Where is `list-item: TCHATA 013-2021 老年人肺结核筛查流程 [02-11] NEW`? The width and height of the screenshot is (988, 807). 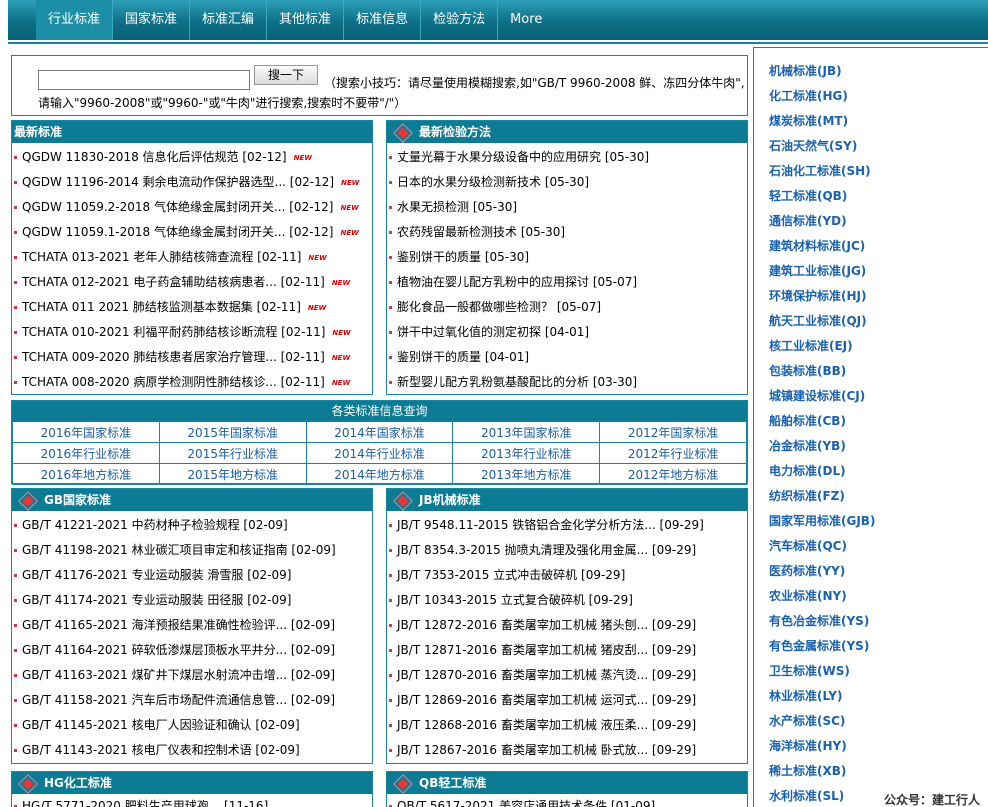 list-item: TCHATA 013-2021 老年人肺结核筛查流程 [02-11] NEW is located at coordinates (192, 257).